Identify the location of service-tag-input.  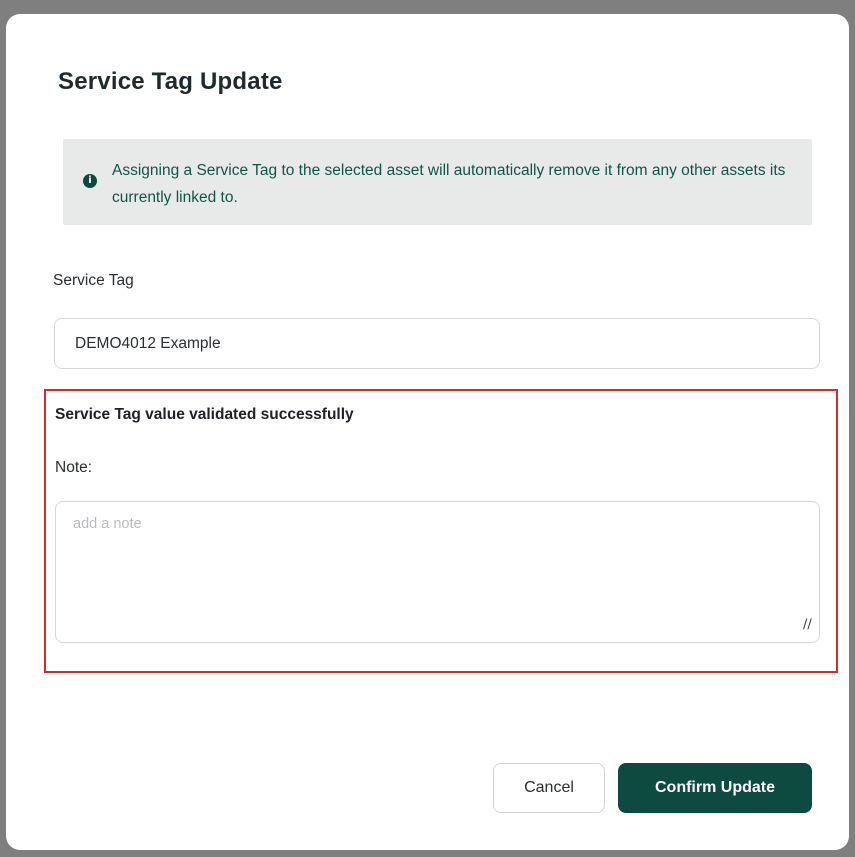
(437, 343).